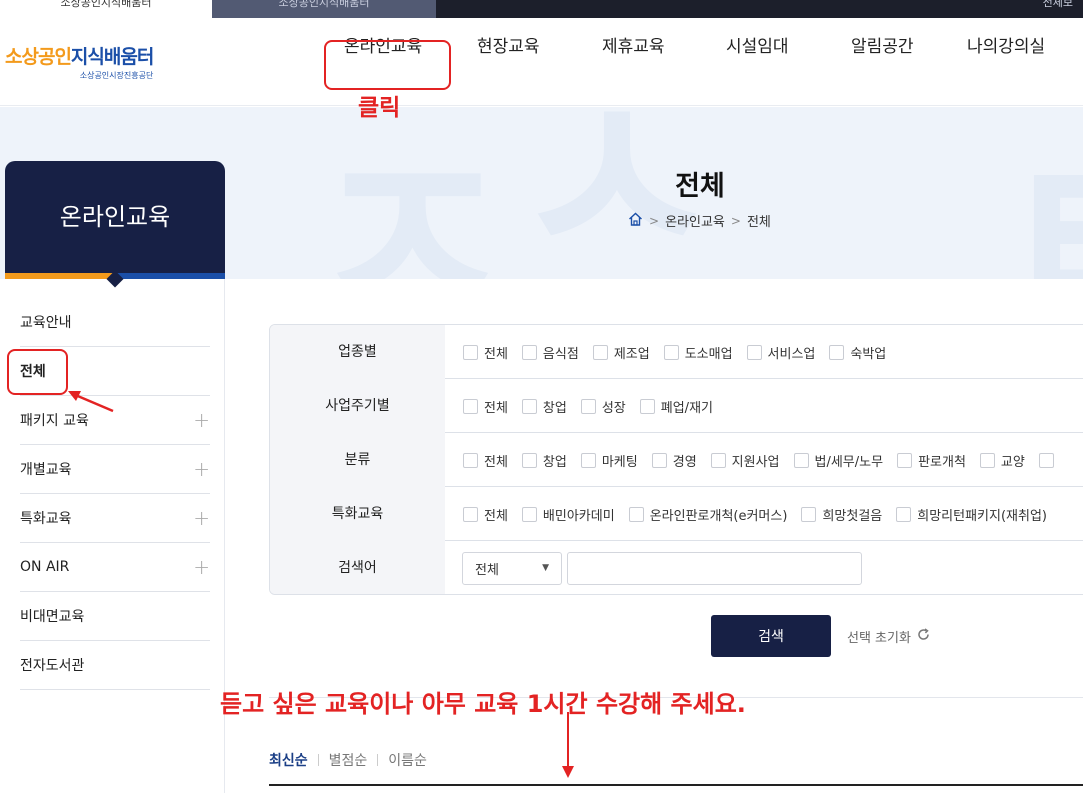 The height and width of the screenshot is (793, 1083). I want to click on sidebar-title: 온라인교육, so click(115, 217).